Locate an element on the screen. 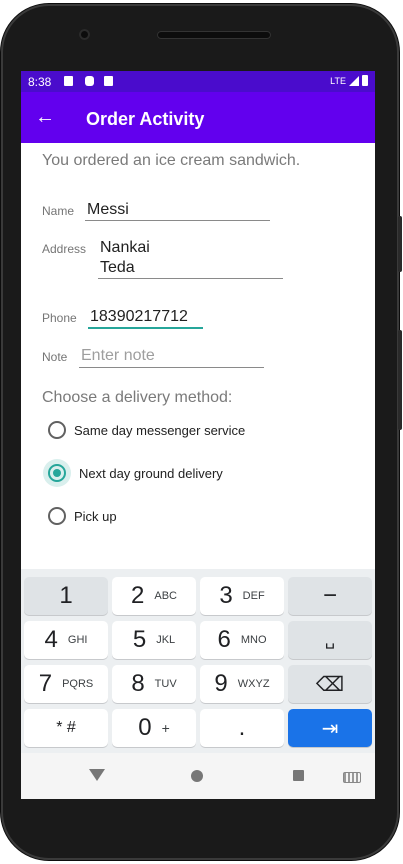 This screenshot has width=403, height=864. address-field-line1: Nankai is located at coordinates (125, 248).